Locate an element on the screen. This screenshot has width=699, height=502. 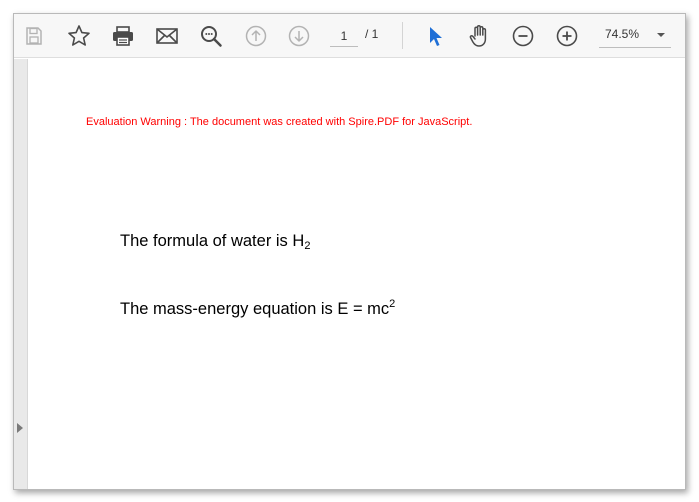
toolbar: / 1 74.5% is located at coordinates (349, 36).